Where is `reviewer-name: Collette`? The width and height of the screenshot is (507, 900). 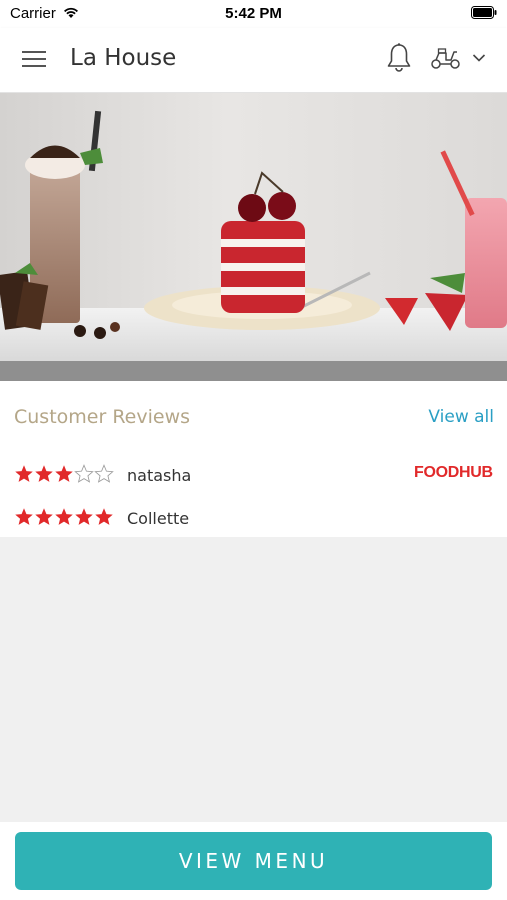
reviewer-name: Collette is located at coordinates (158, 518).